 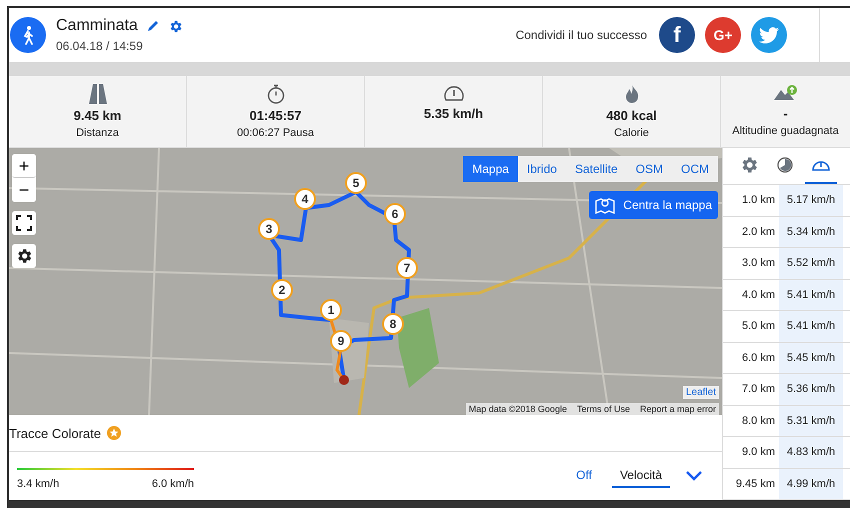 I want to click on stat-label: 00:06:27 Pausa, so click(x=275, y=133).